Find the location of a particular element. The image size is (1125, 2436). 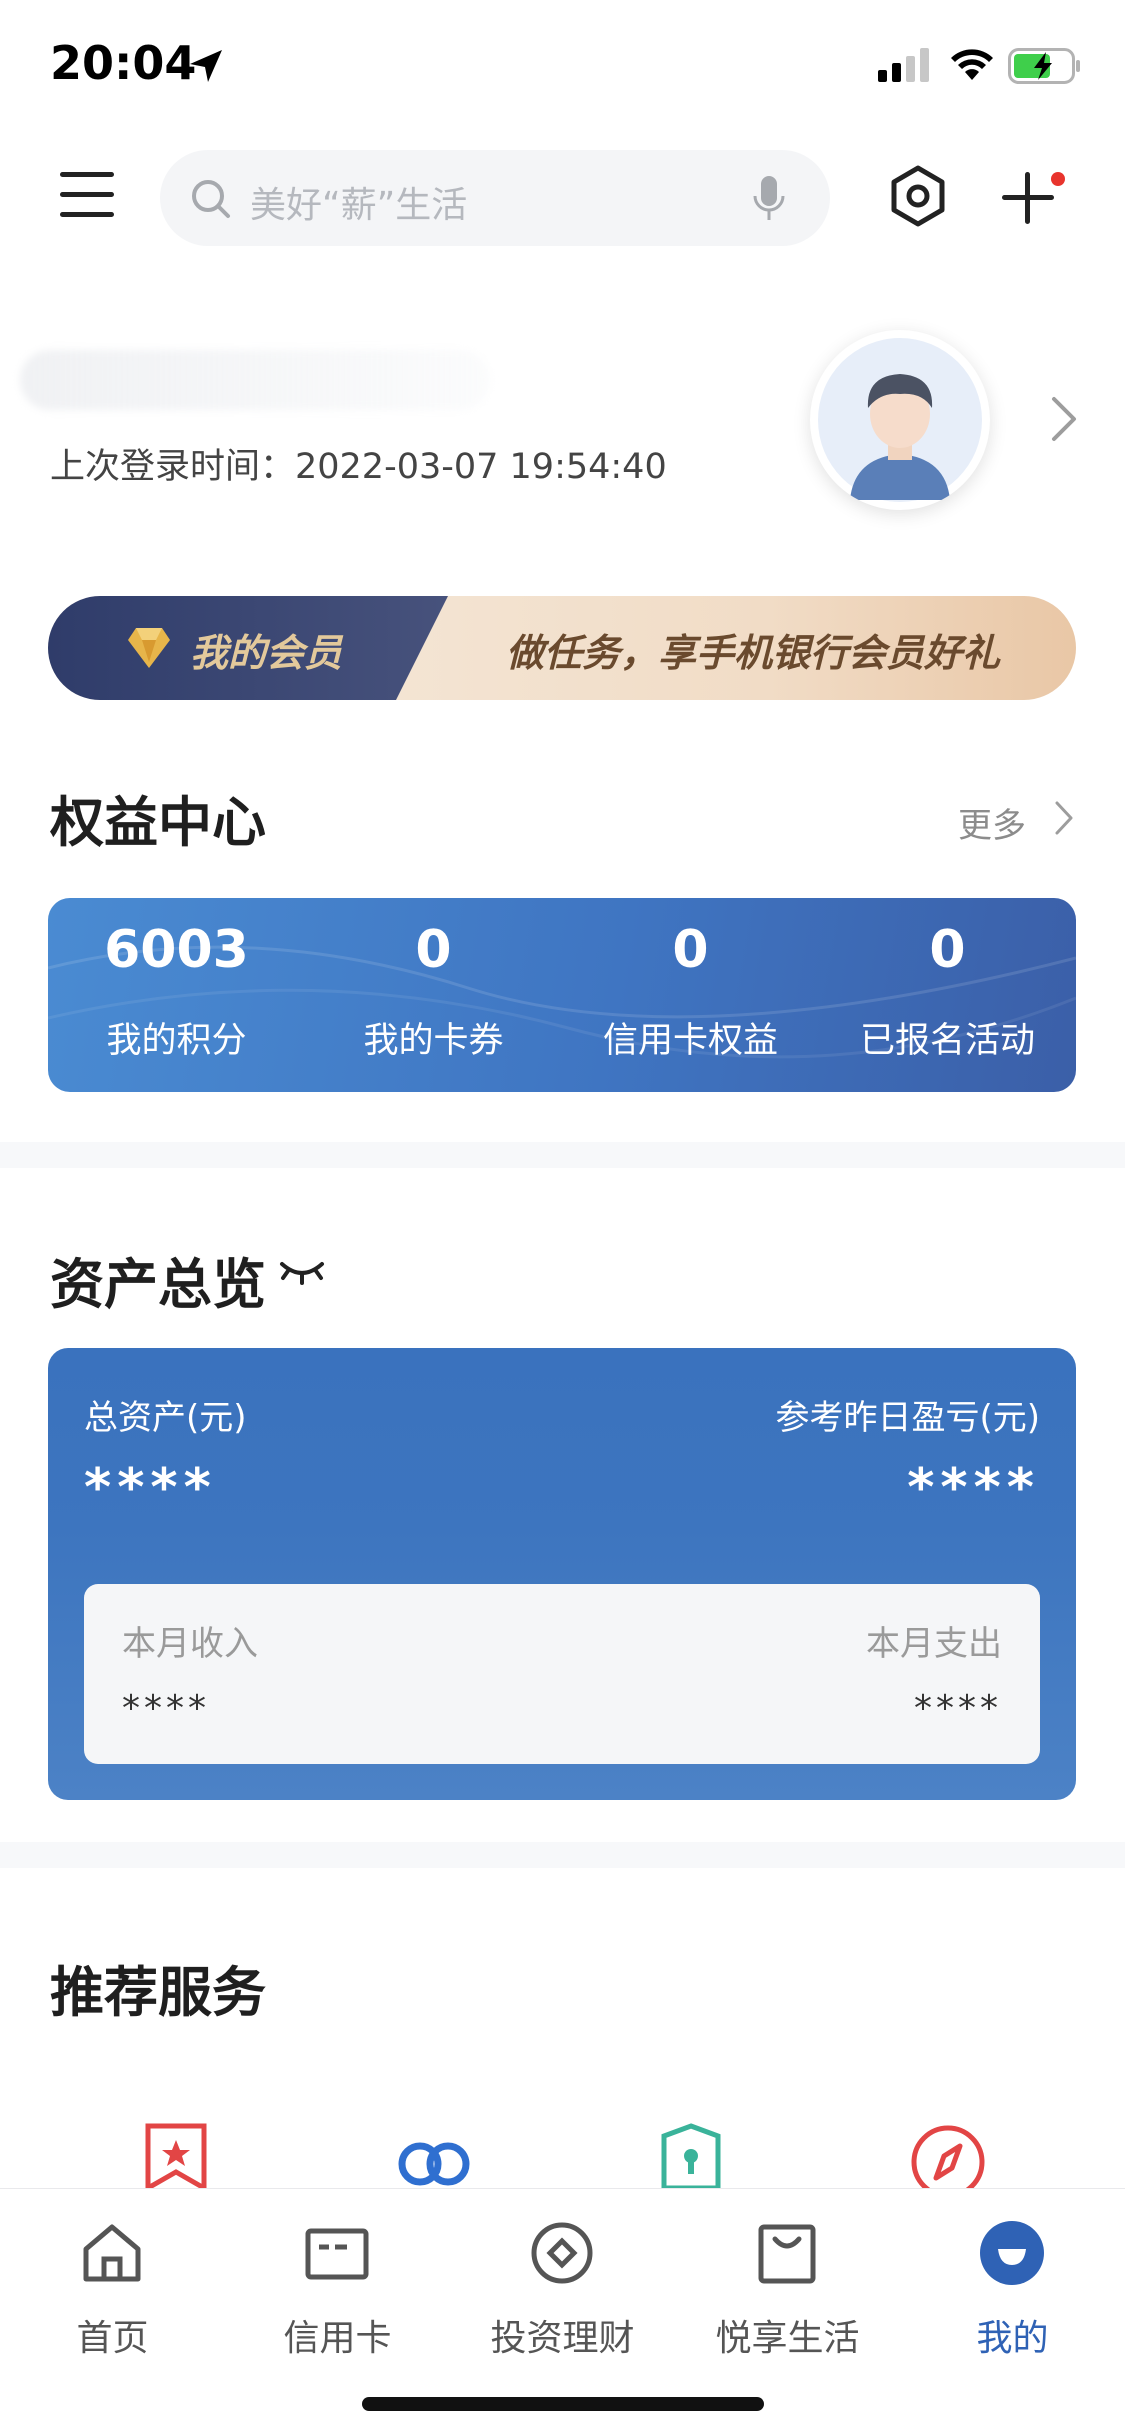

tab-label: 悦享生活 is located at coordinates (787, 2338).